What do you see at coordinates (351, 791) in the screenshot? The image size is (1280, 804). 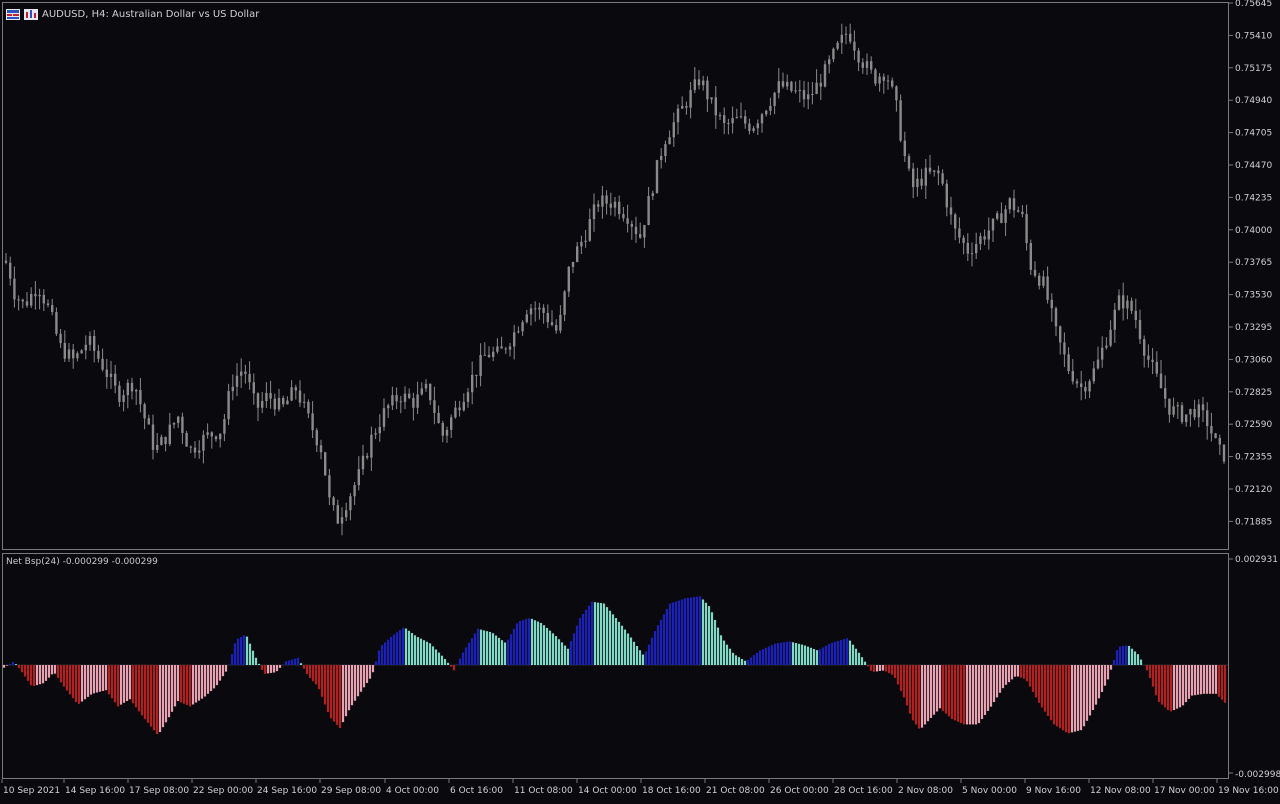 I see `time-axis-label: 29 Sep 08:00` at bounding box center [351, 791].